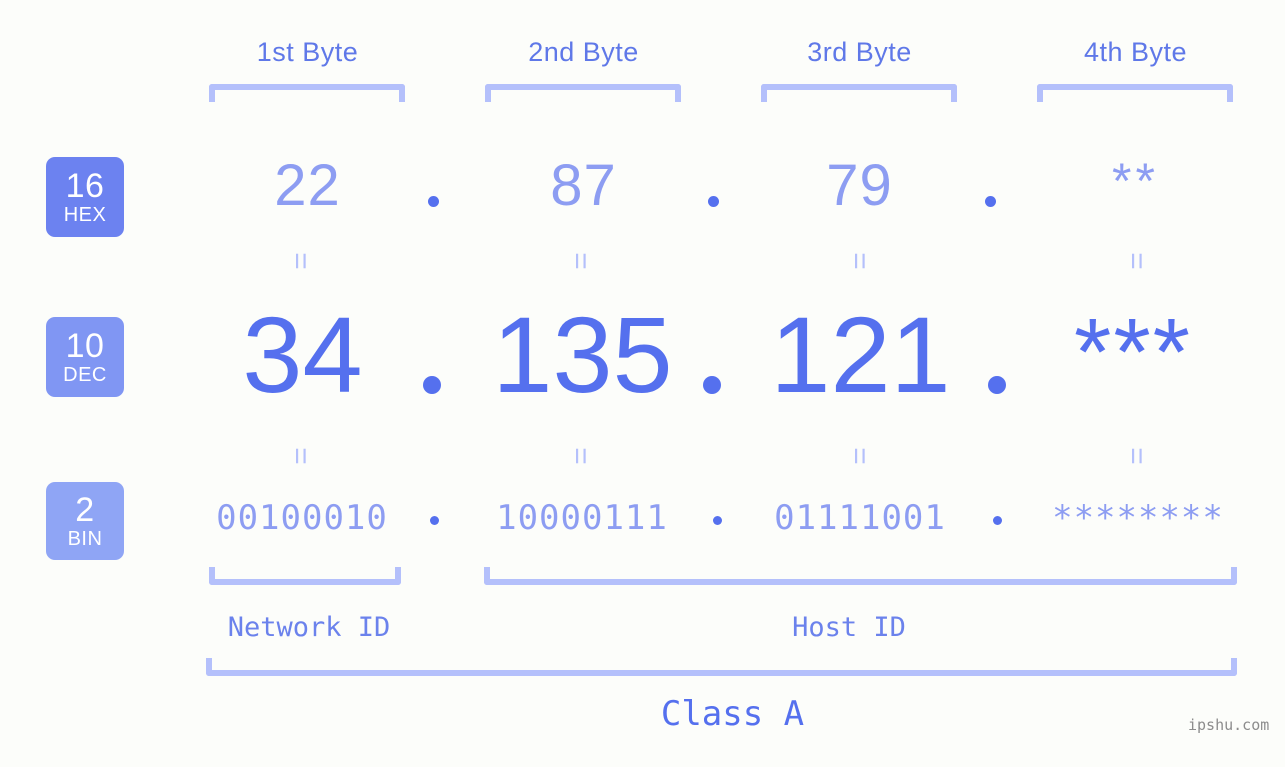 This screenshot has width=1285, height=767. I want to click on byte-header-label-3: 3rd Byte, so click(859, 52).